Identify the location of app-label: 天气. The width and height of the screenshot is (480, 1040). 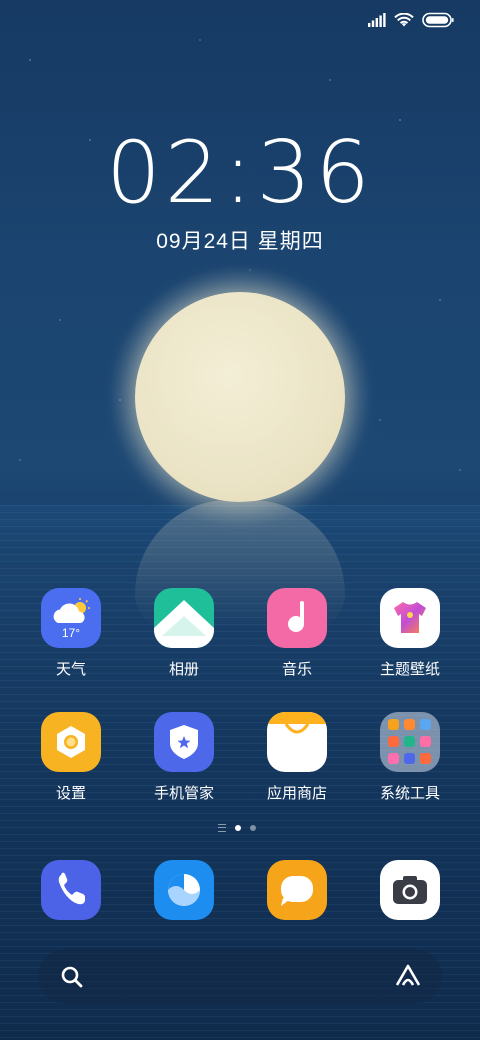
(70, 669).